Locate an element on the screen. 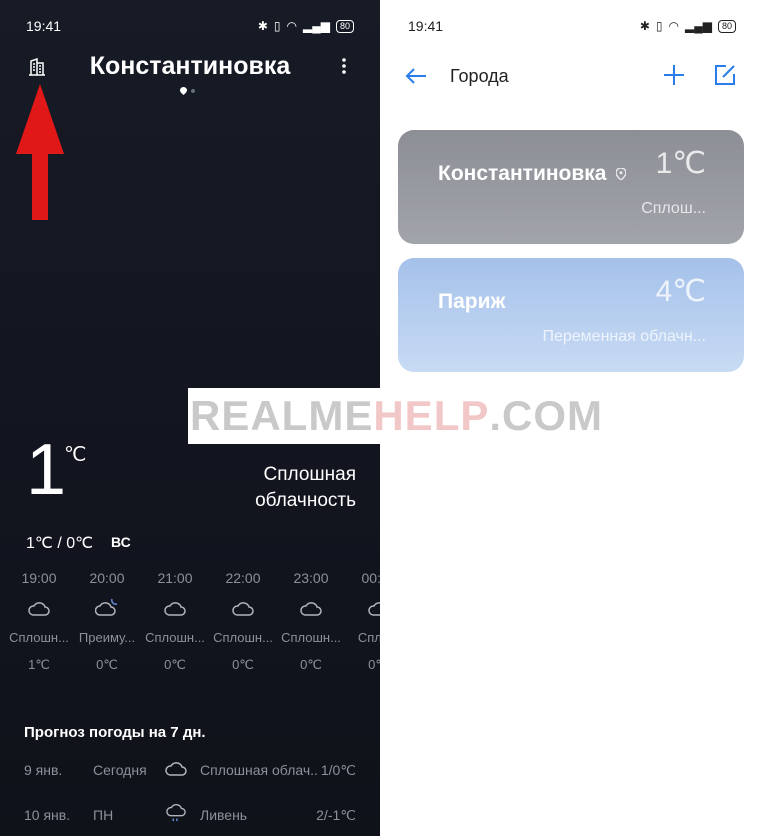 The width and height of the screenshot is (768, 836). hour-time: 23:00 is located at coordinates (311, 578).